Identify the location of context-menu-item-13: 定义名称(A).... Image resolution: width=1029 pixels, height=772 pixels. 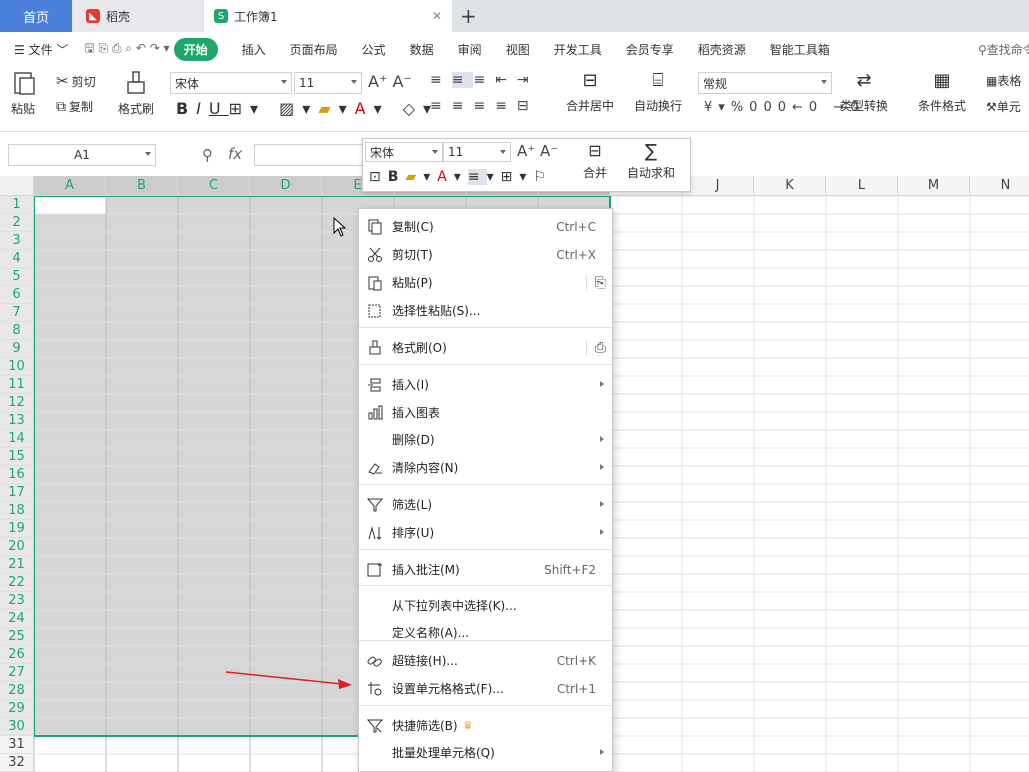
(485, 632).